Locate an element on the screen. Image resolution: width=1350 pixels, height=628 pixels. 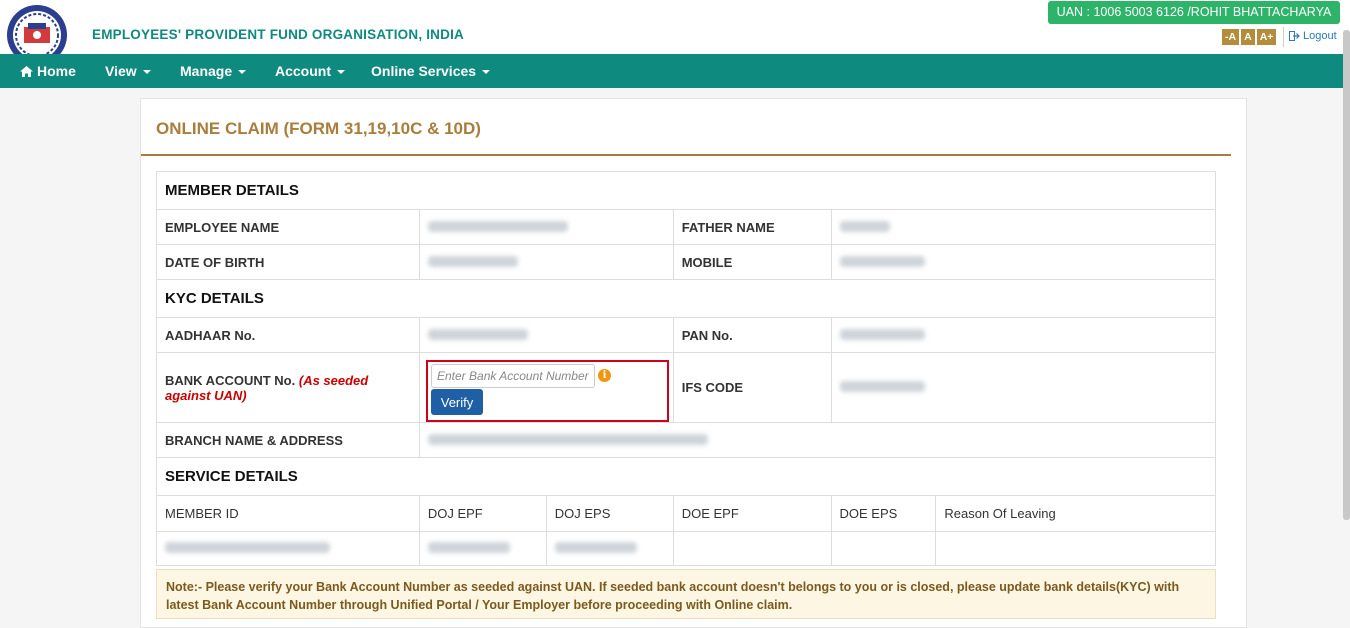
nav-manage: Manage is located at coordinates (213, 71).